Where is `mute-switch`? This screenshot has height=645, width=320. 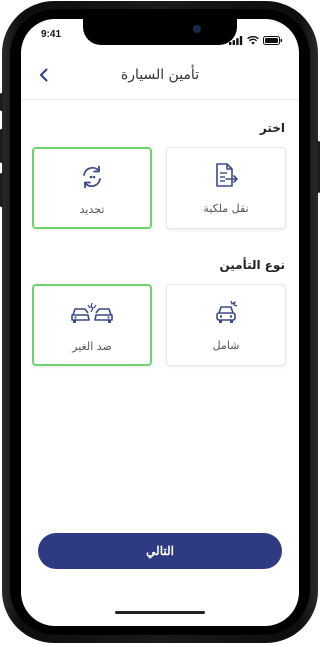
mute-switch is located at coordinates (1, 102).